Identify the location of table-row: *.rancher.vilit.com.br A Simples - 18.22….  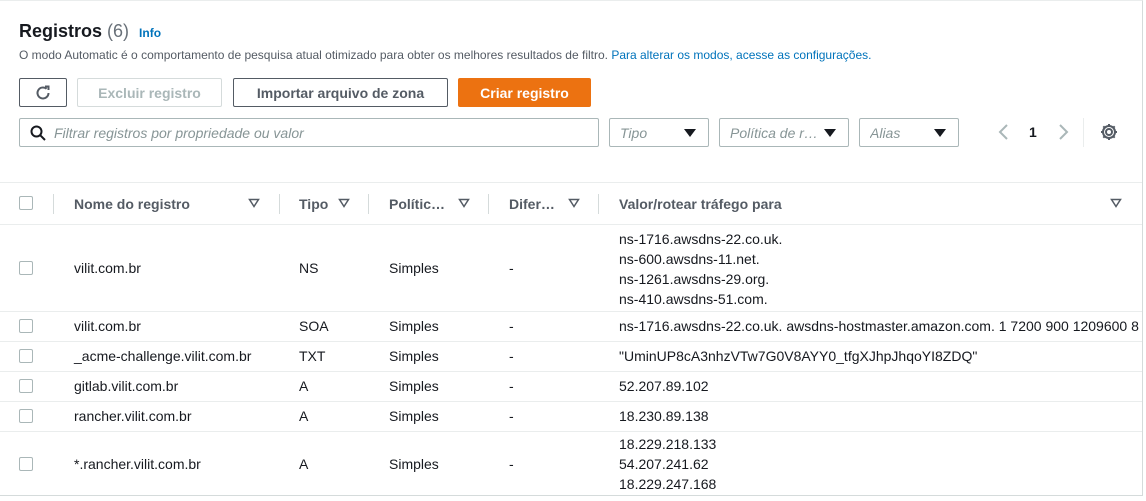
(571, 463).